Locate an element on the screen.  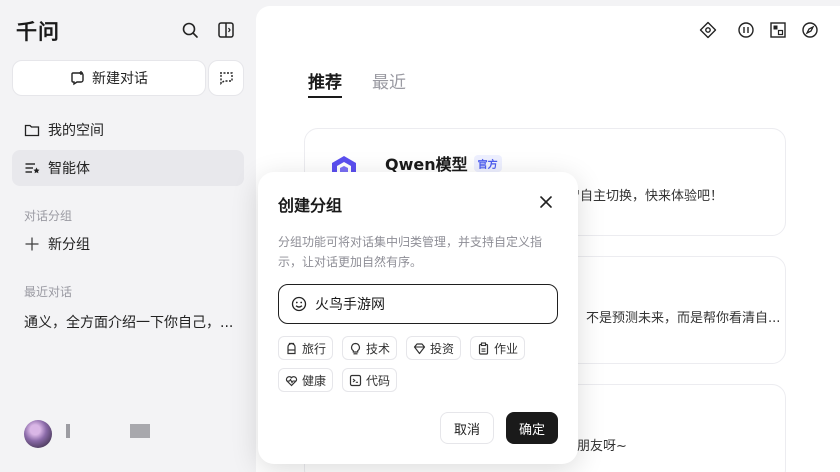
cancel-button: 取消 is located at coordinates (467, 428).